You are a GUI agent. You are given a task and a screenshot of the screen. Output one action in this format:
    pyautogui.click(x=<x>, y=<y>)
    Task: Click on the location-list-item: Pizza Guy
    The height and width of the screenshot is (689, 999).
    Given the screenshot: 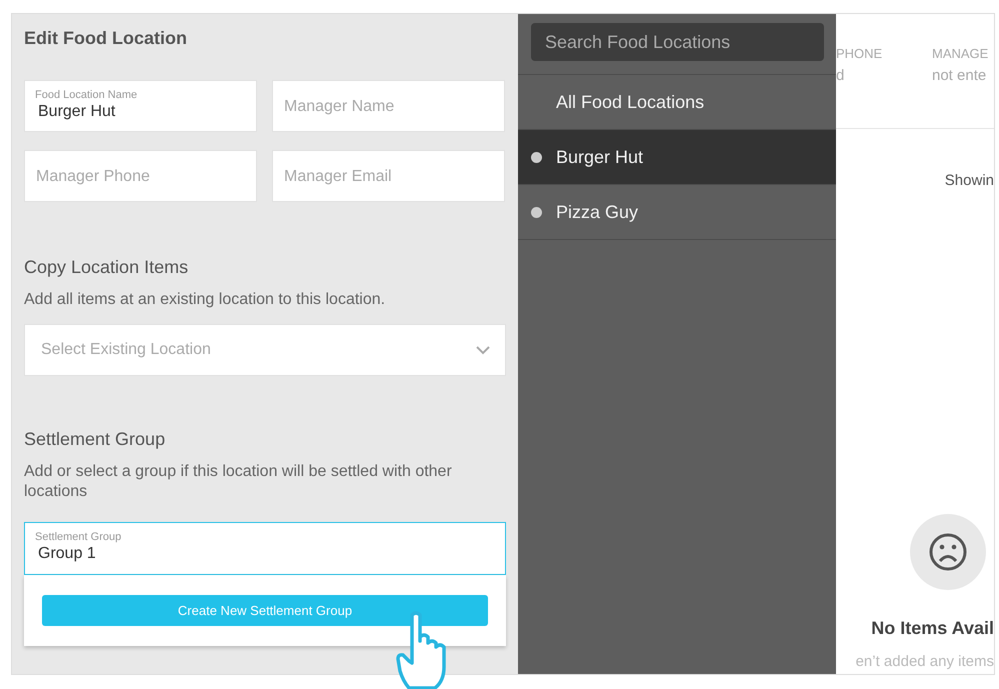 What is the action you would take?
    pyautogui.click(x=677, y=212)
    